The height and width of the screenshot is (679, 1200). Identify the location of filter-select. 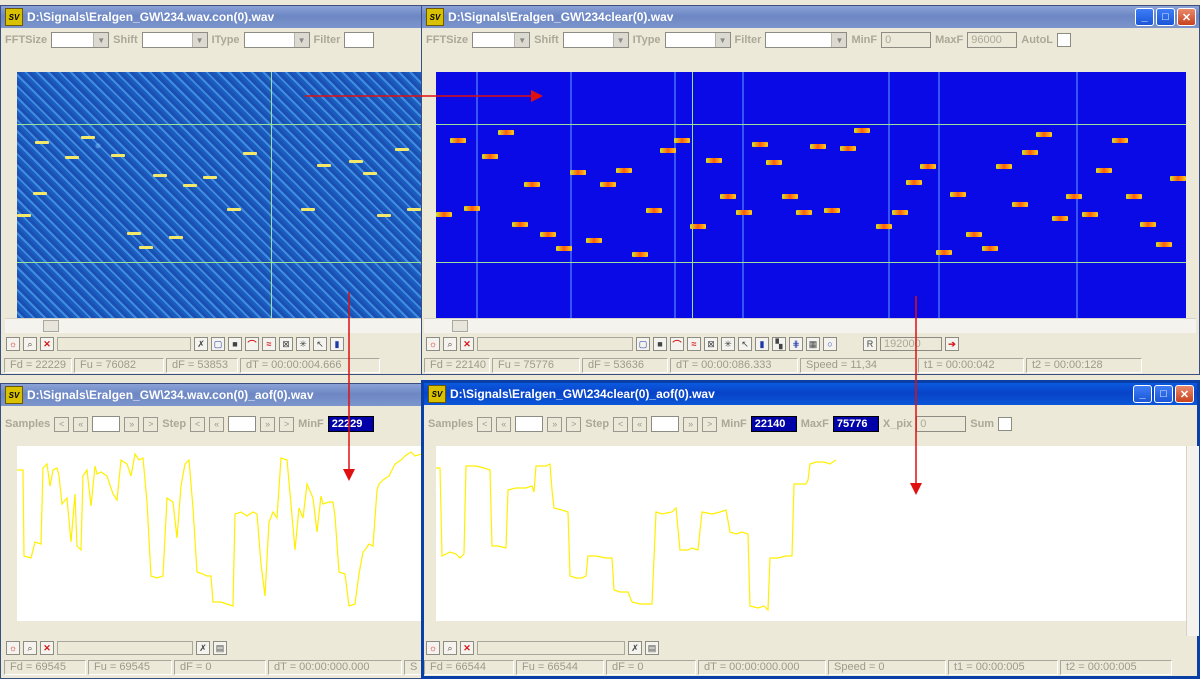
(359, 40).